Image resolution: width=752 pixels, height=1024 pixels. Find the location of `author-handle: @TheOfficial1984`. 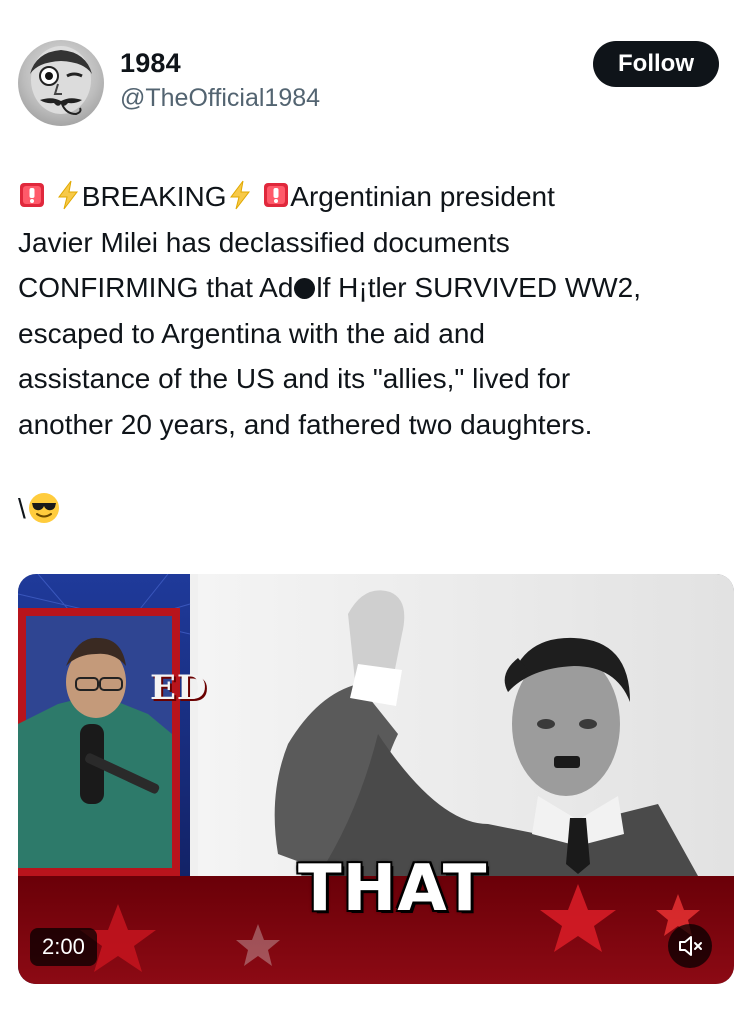

author-handle: @TheOfficial1984 is located at coordinates (220, 98).